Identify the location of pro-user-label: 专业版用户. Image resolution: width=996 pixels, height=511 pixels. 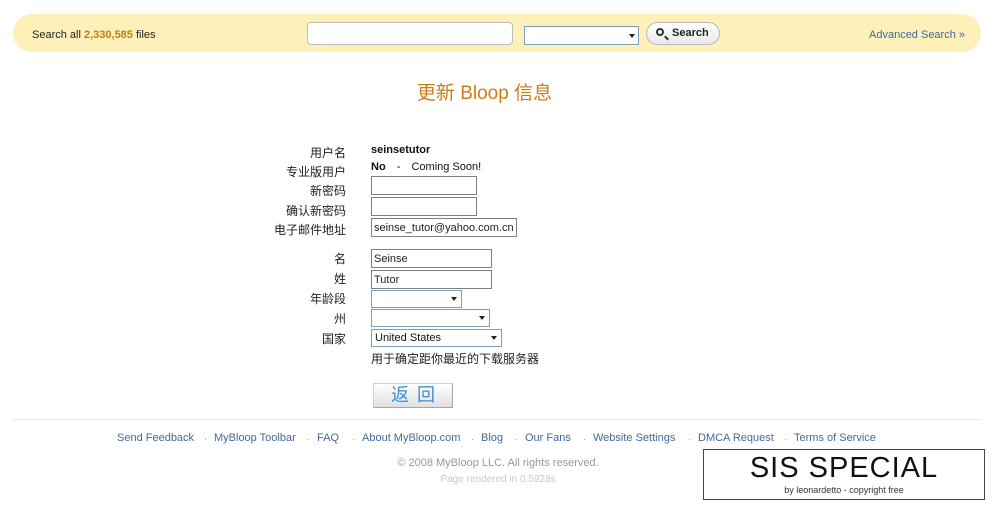
(315, 172).